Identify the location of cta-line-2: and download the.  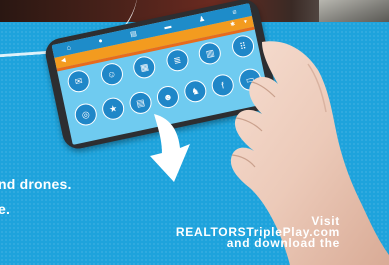
(283, 243).